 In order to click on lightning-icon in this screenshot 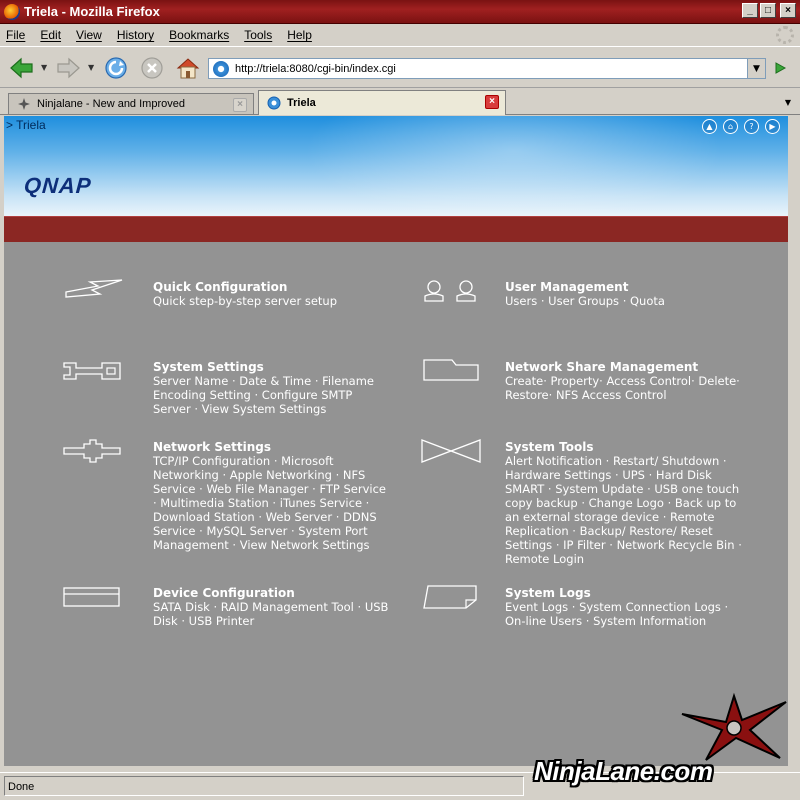, I will do `click(94, 289)`.